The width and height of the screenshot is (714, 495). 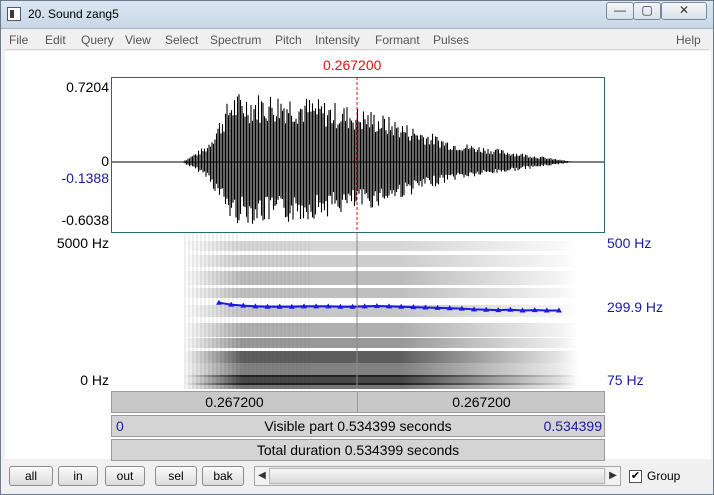 What do you see at coordinates (85, 178) in the screenshot?
I see `waveform-cursor-value-label: -0.1388` at bounding box center [85, 178].